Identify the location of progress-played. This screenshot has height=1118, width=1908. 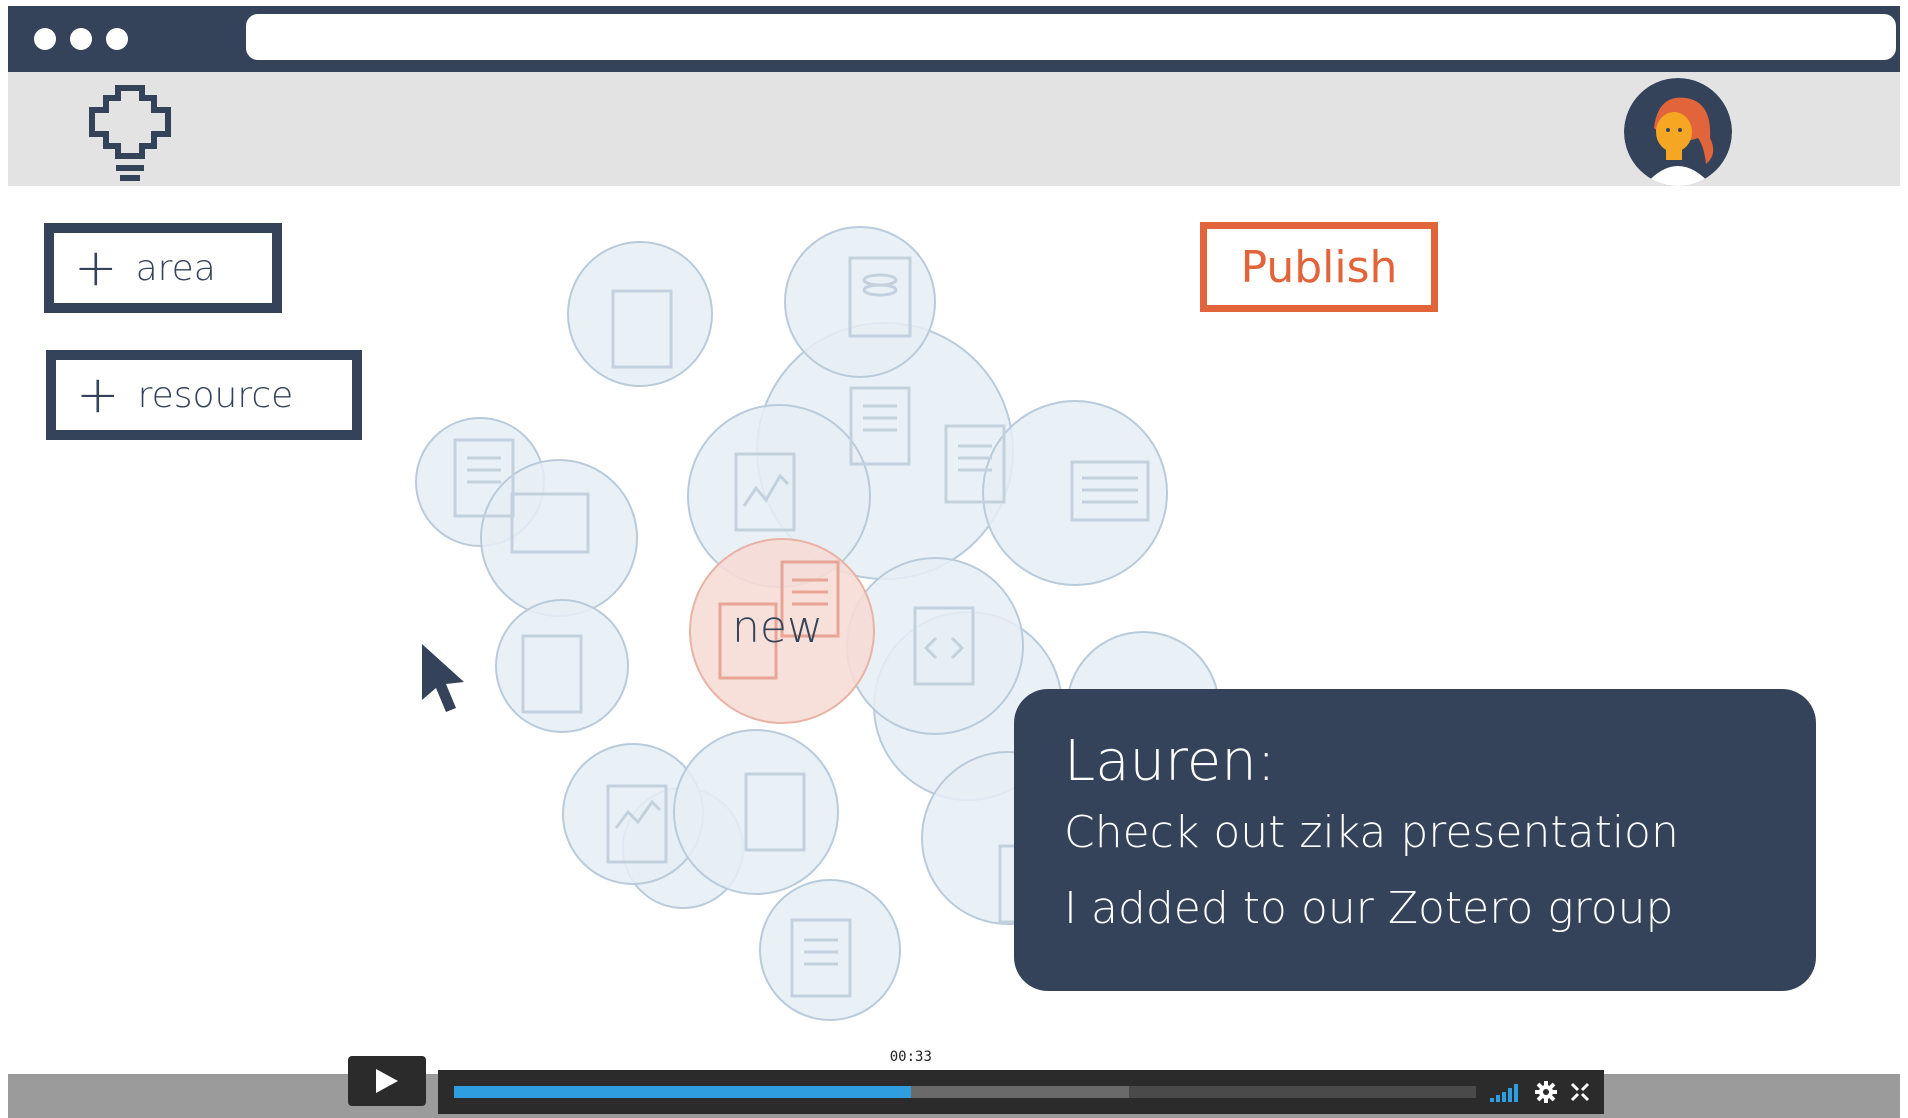
(682, 1092).